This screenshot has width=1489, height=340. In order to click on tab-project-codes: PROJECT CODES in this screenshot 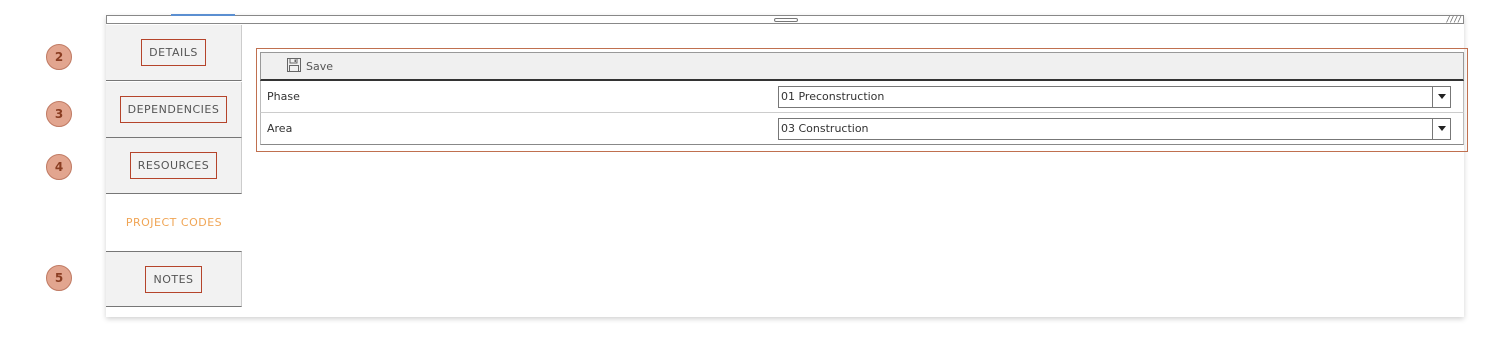, I will do `click(174, 222)`.